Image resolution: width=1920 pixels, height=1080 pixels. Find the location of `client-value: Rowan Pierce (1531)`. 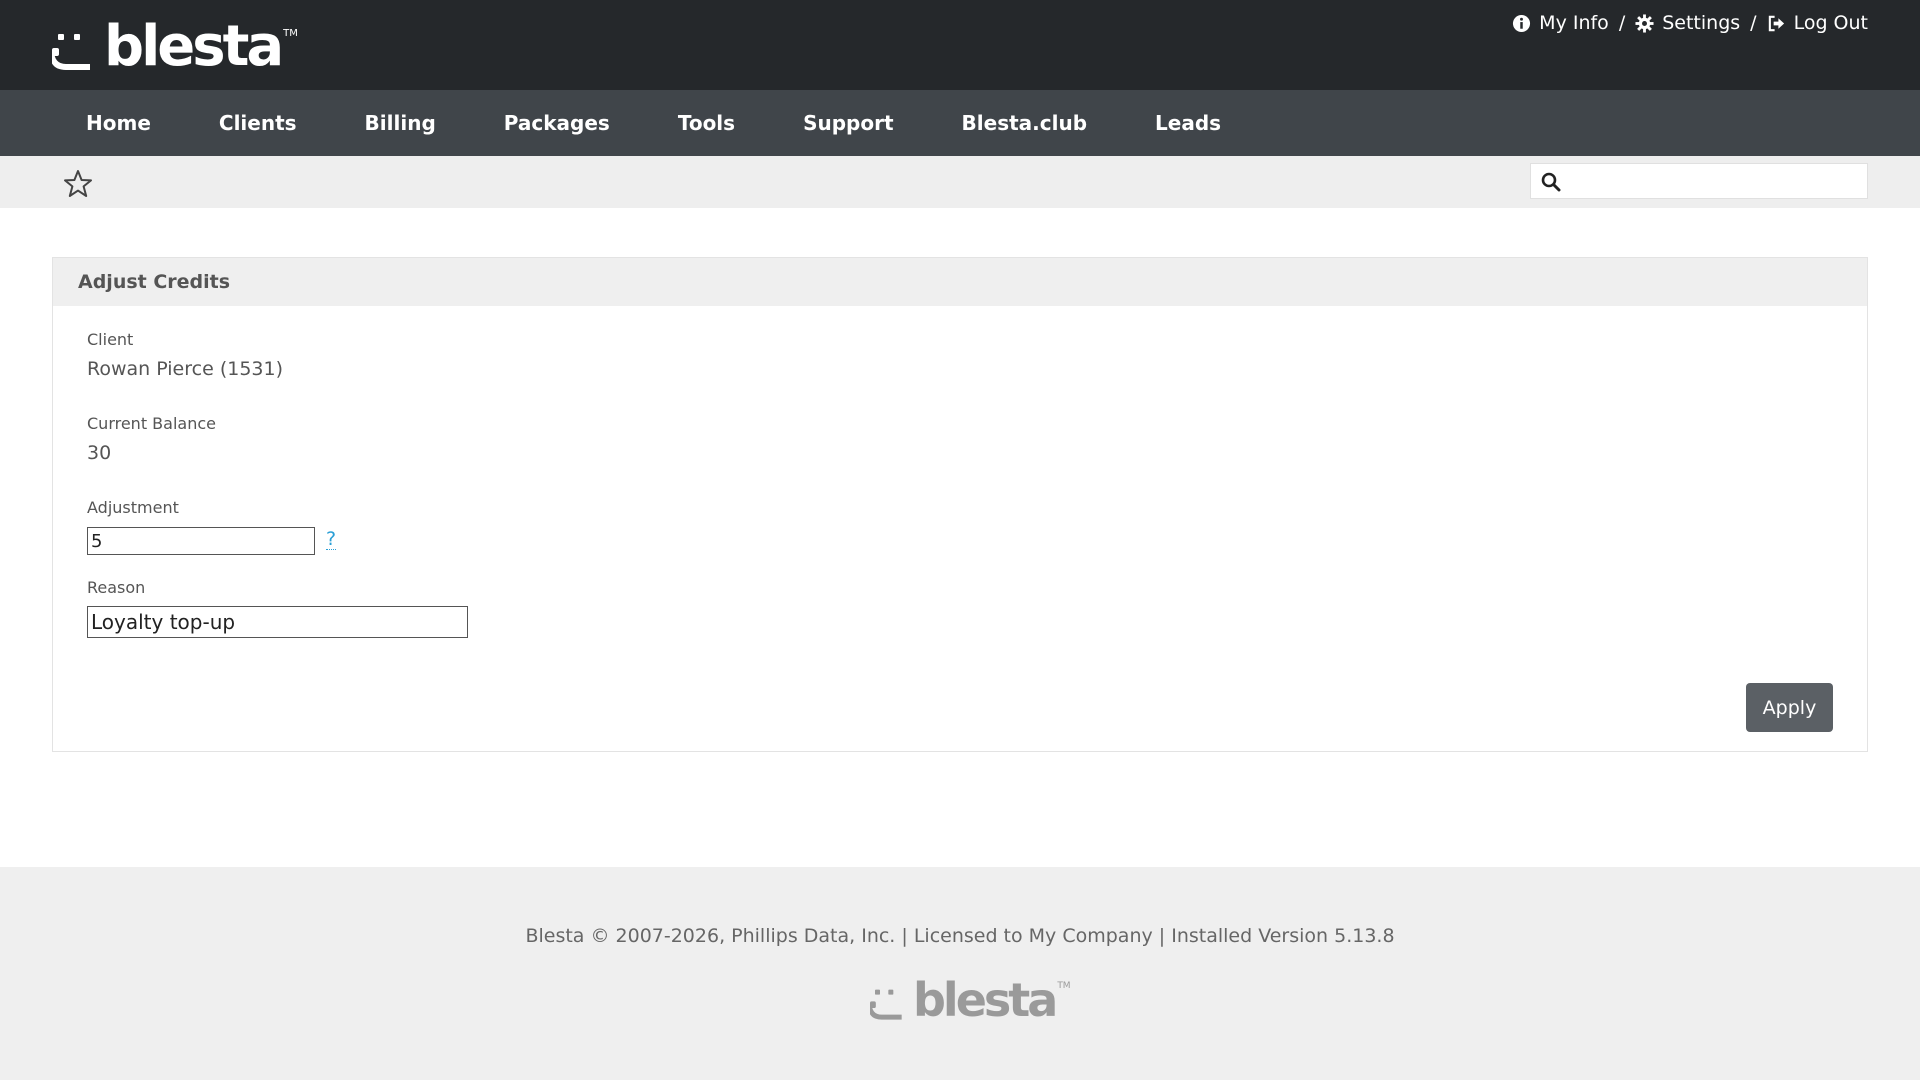

client-value: Rowan Pierce (1531) is located at coordinates (185, 369).